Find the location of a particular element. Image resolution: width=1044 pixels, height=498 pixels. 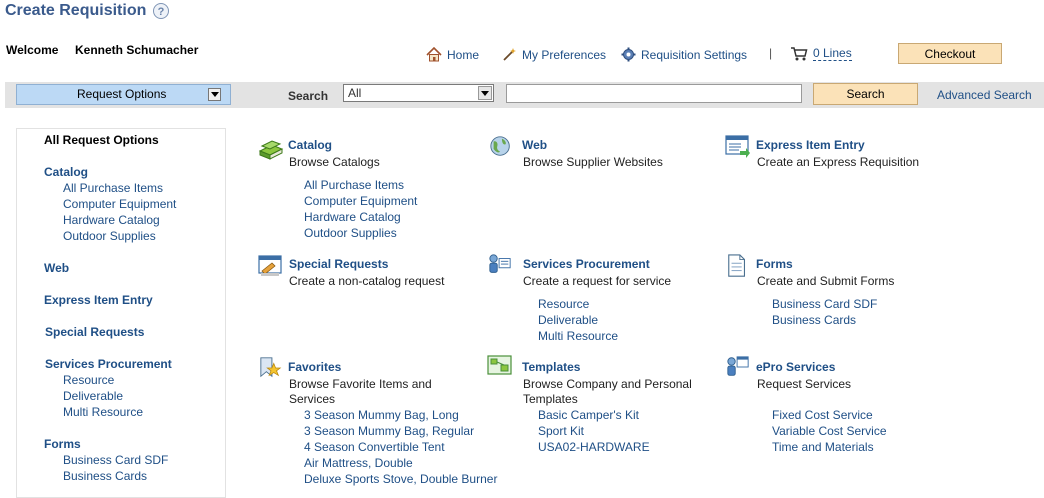

nav-services-item: Multi Resource is located at coordinates (103, 412).